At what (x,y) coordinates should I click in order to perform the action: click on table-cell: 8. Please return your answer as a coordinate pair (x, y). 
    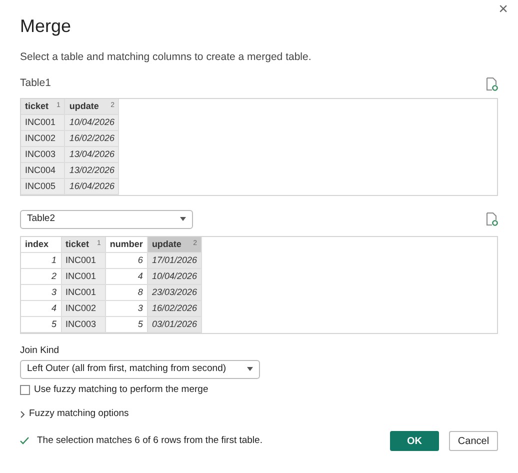
    Looking at the image, I should click on (126, 292).